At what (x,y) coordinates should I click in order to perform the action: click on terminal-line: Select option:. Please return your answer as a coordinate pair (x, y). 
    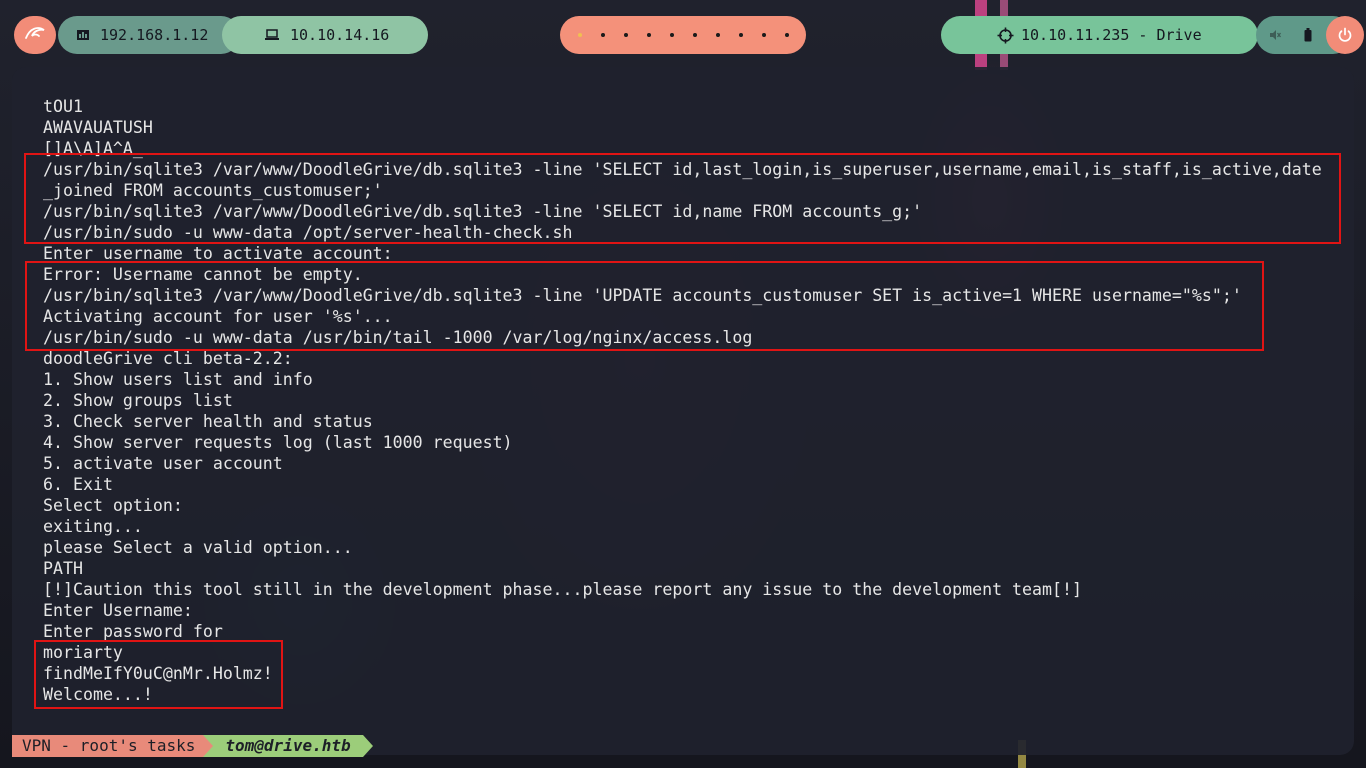
    Looking at the image, I should click on (113, 505).